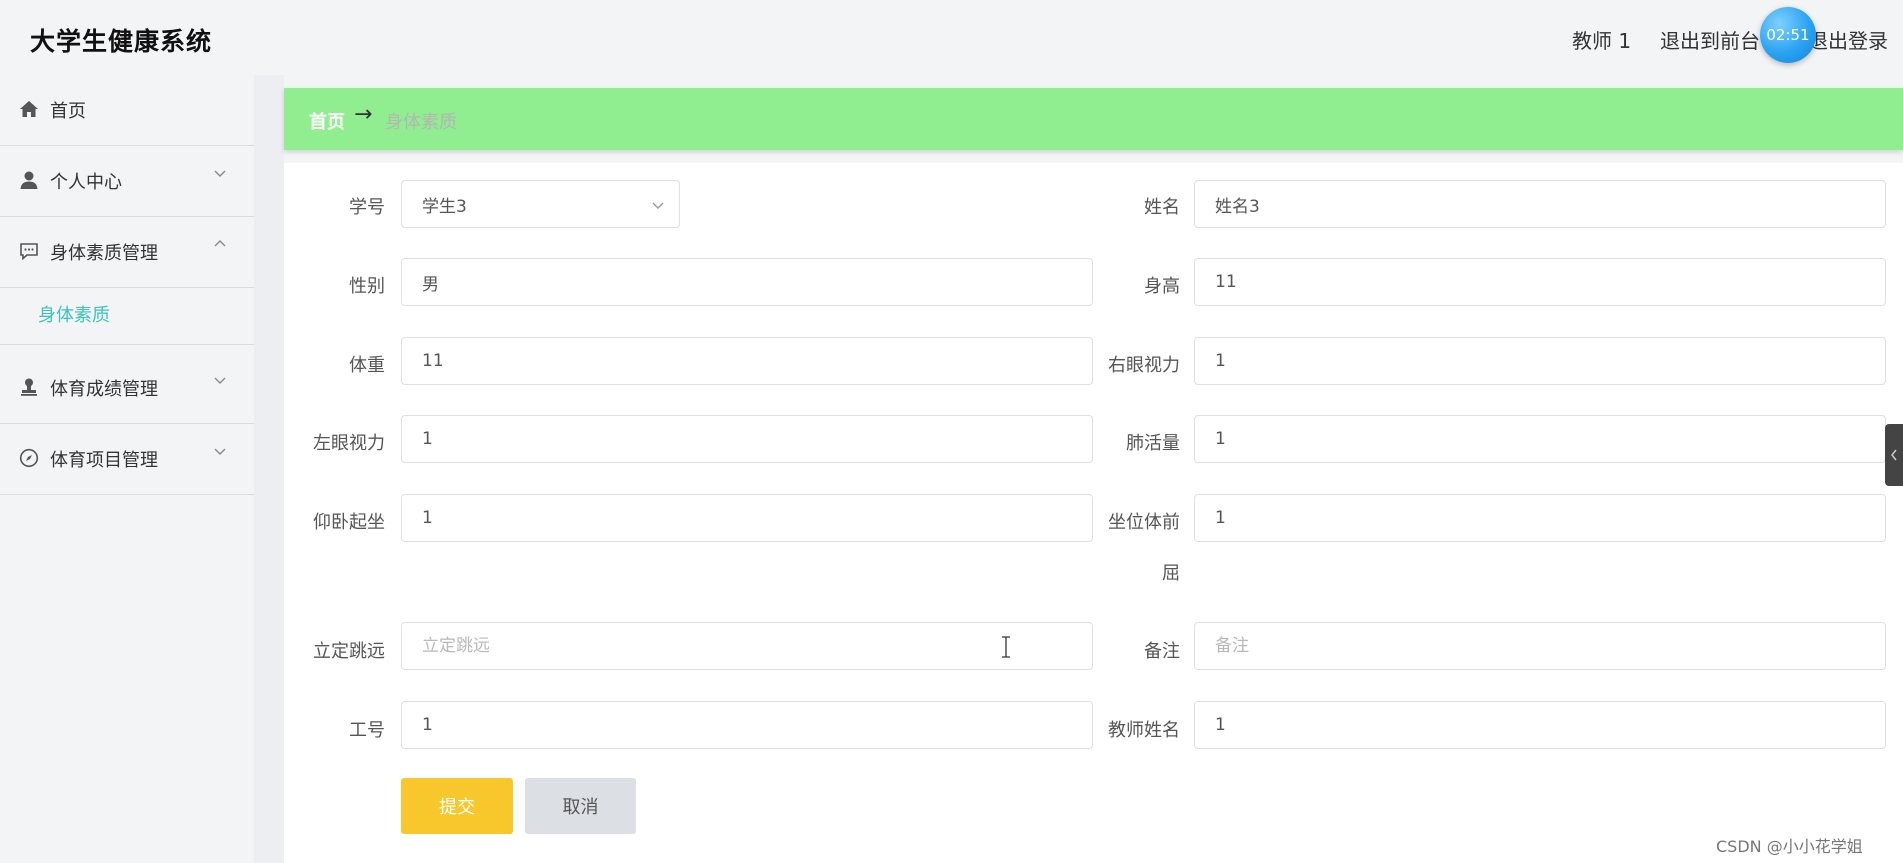 The width and height of the screenshot is (1903, 863). Describe the element at coordinates (457, 806) in the screenshot. I see `submit-button: 提交` at that location.